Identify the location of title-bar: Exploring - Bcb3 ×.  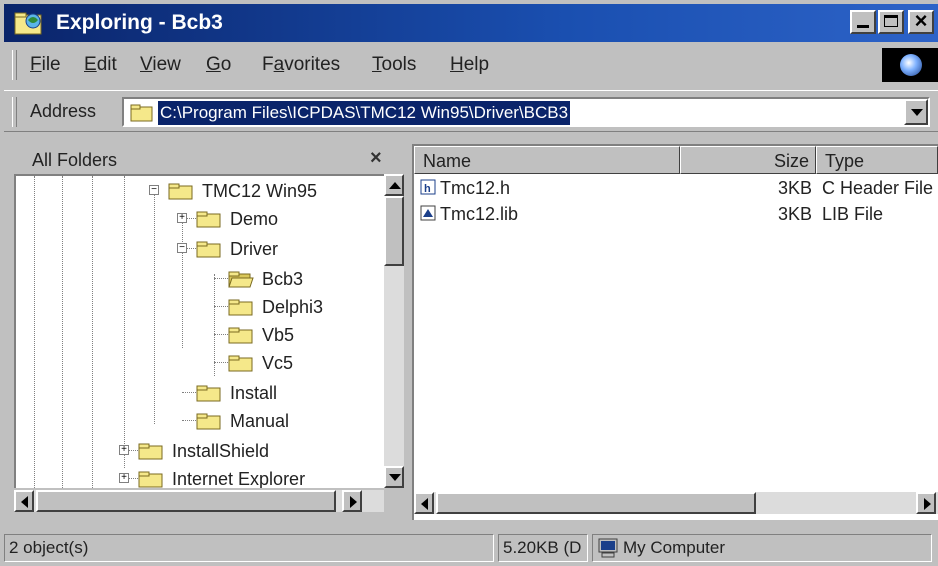
(471, 23).